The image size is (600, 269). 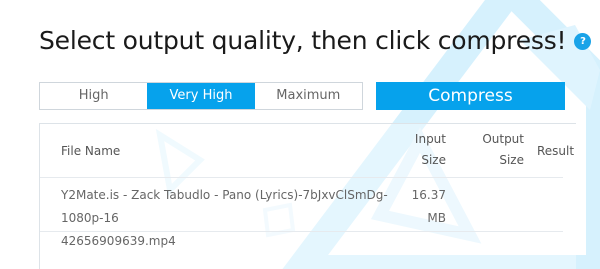 I want to click on quality-option-high: High, so click(x=93, y=96).